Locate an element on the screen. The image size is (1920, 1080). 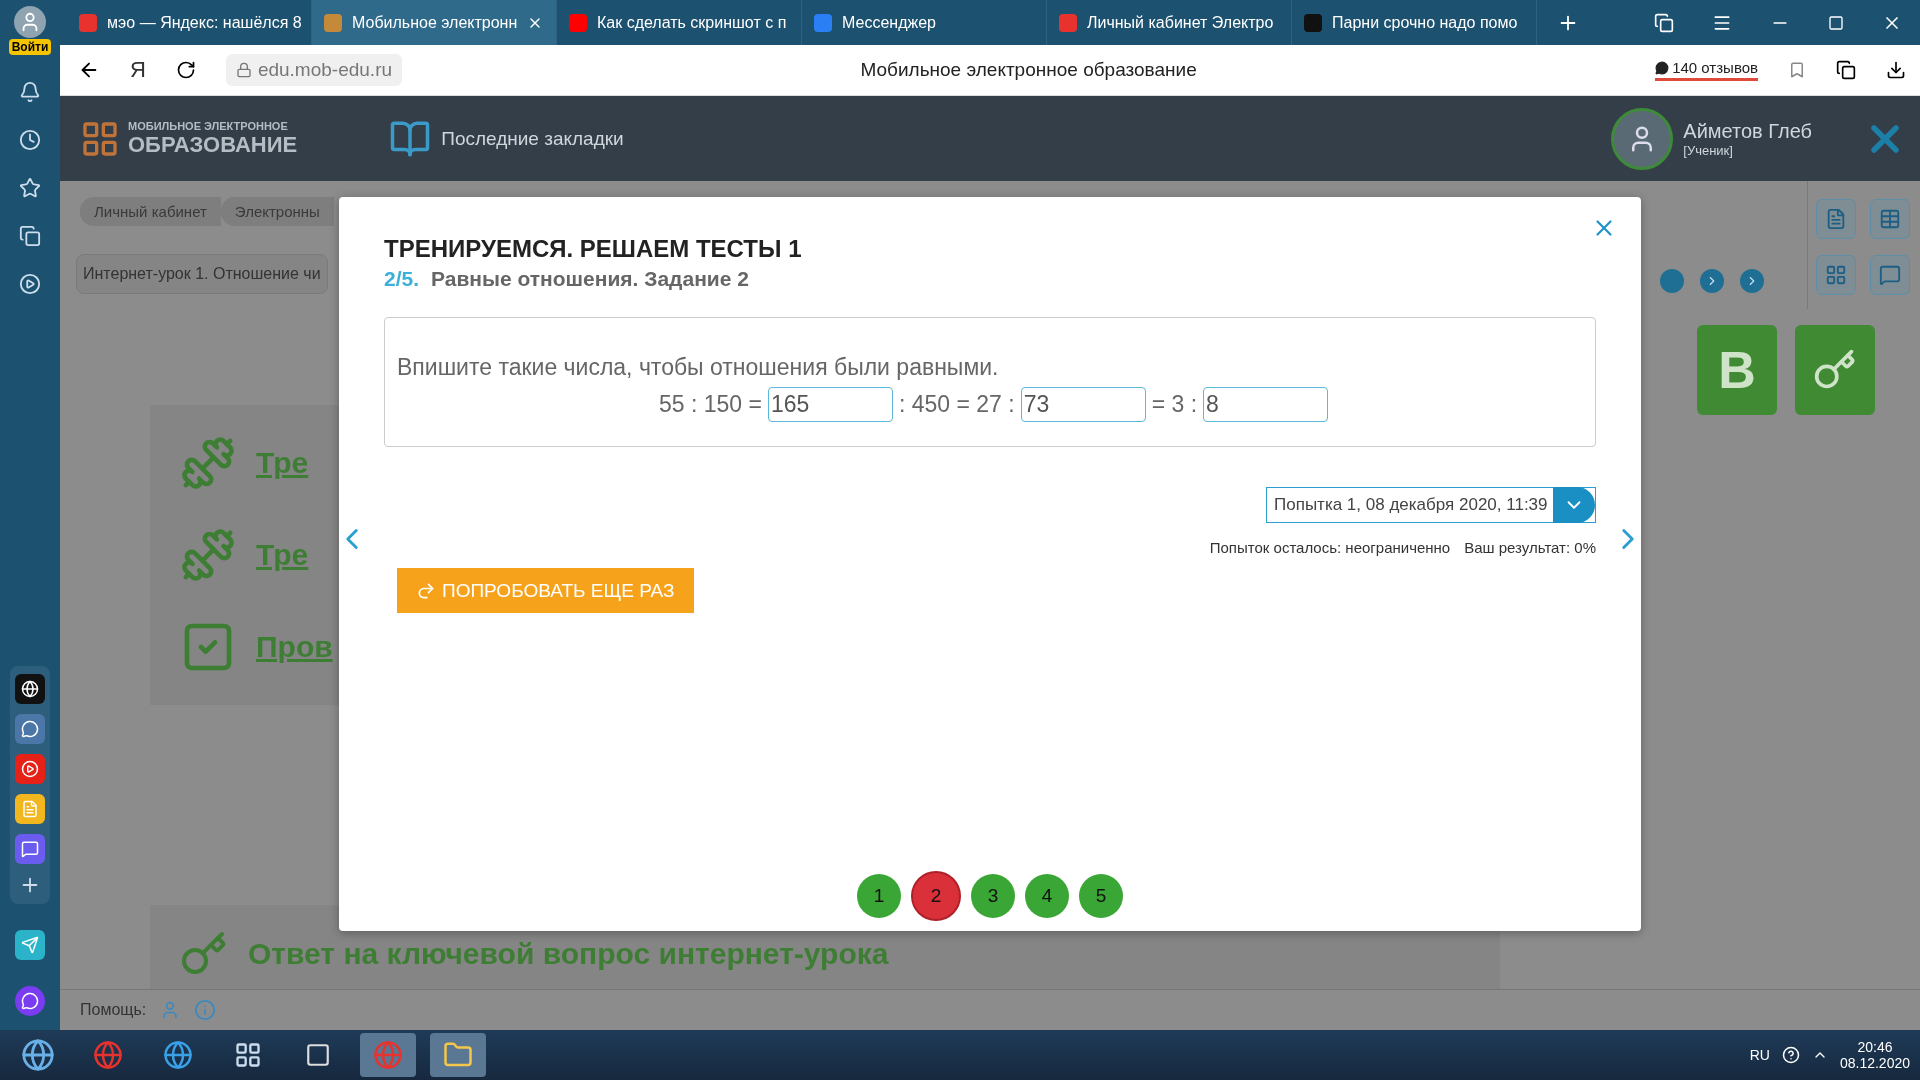
login-button: Войти is located at coordinates (30, 47).